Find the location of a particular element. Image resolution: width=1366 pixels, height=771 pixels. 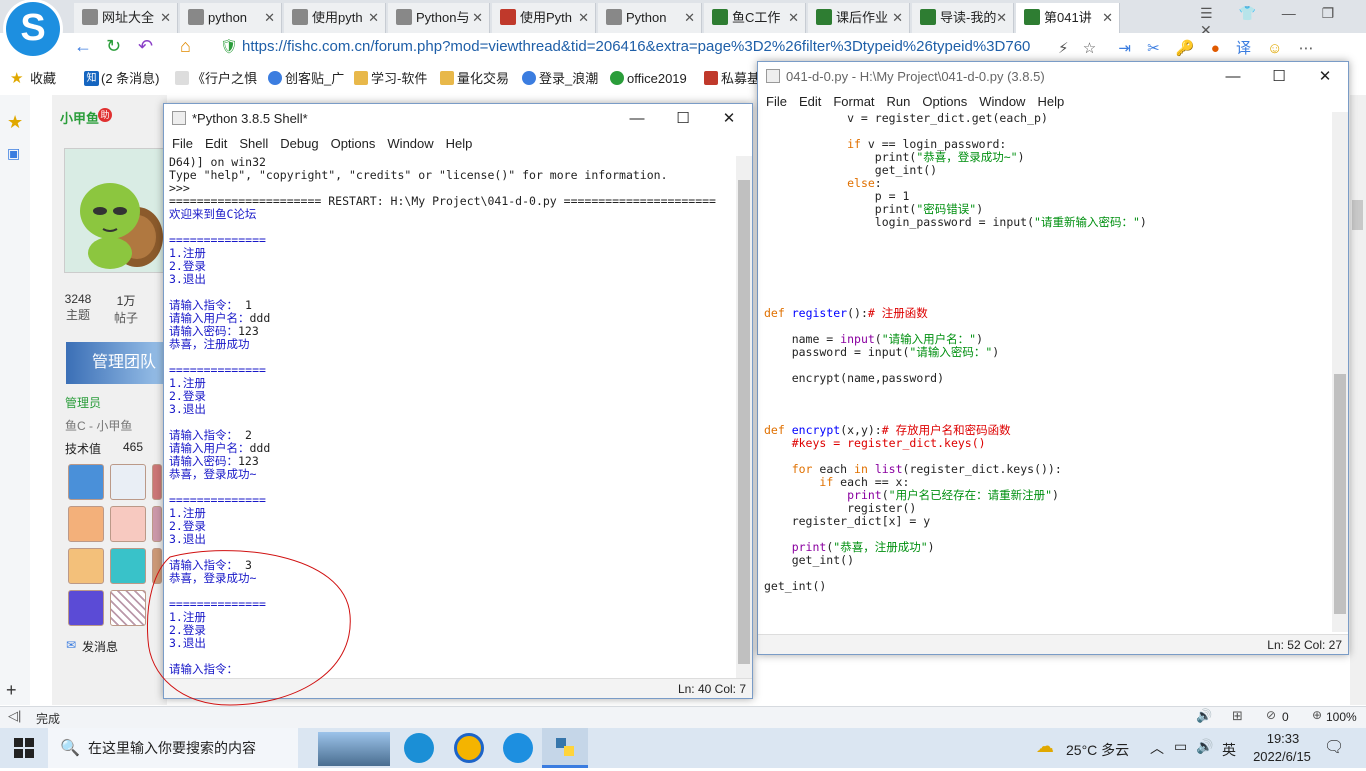

editor-scrollbar is located at coordinates (1340, 372).